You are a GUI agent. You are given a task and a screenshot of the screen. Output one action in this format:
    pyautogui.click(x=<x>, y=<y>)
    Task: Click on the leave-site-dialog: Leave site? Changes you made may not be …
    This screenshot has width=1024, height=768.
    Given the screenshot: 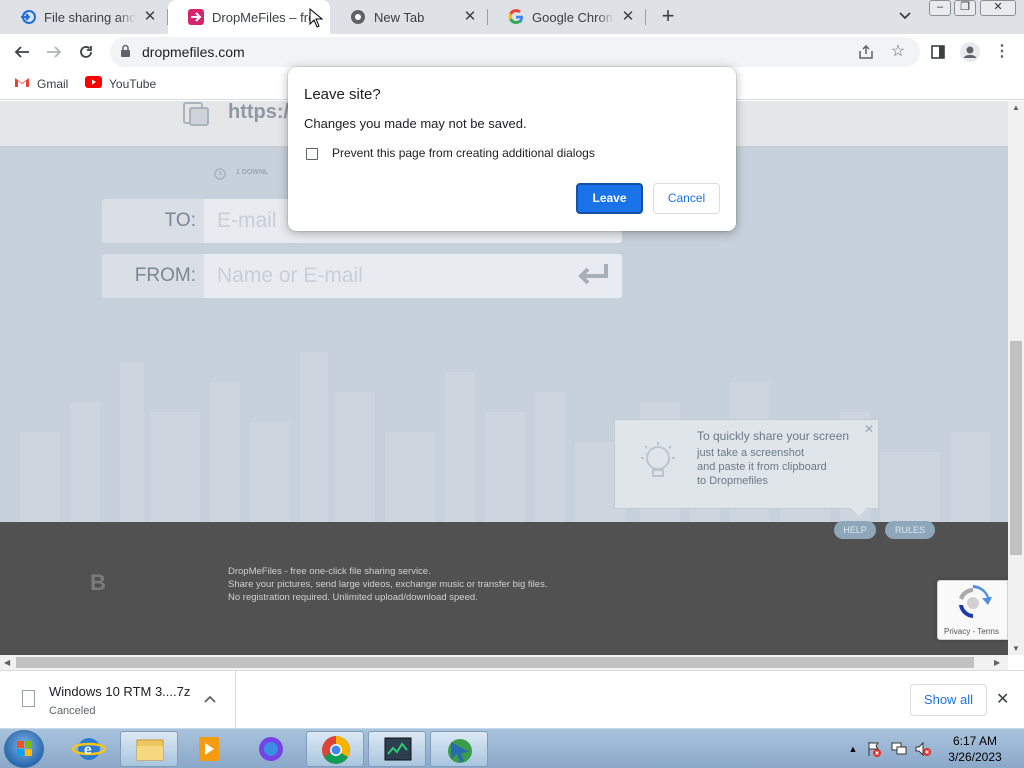 What is the action you would take?
    pyautogui.click(x=512, y=149)
    